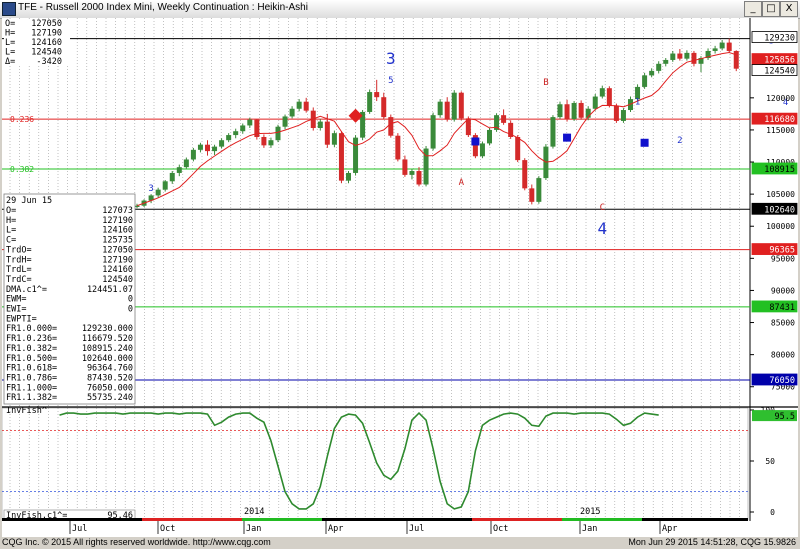 Image resolution: width=800 pixels, height=549 pixels. What do you see at coordinates (780, 130) in the screenshot?
I see `price-tick-label: 115000` at bounding box center [780, 130].